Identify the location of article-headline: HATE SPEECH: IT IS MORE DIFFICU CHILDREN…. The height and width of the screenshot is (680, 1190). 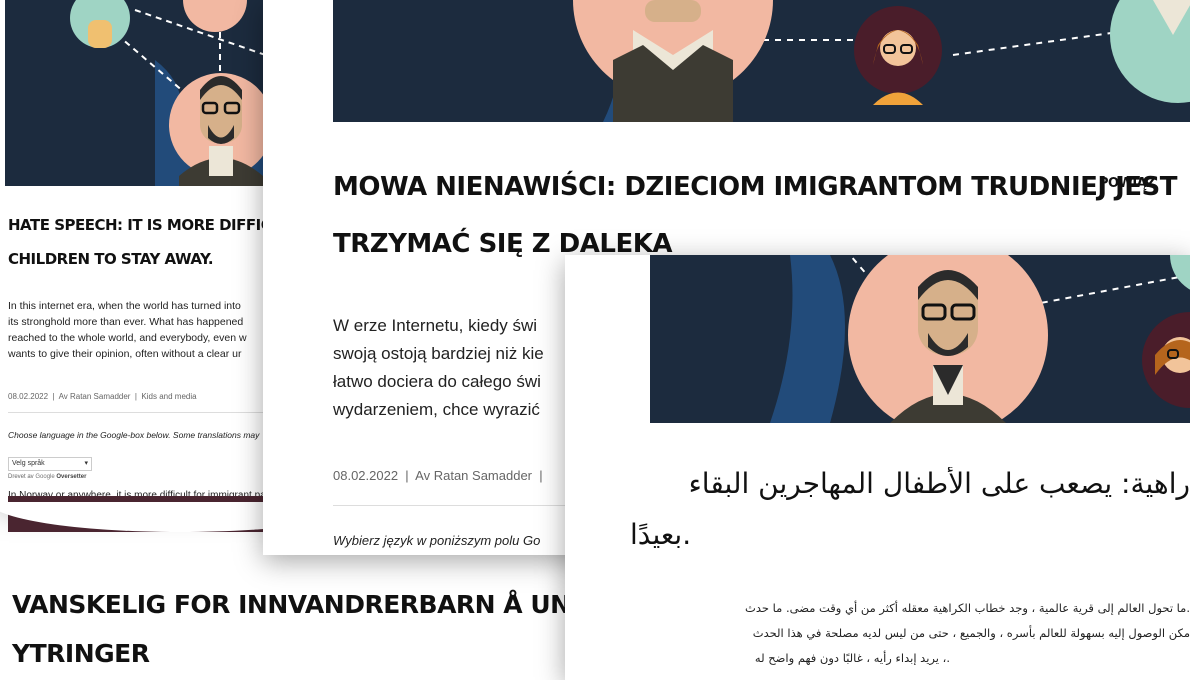
(144, 242).